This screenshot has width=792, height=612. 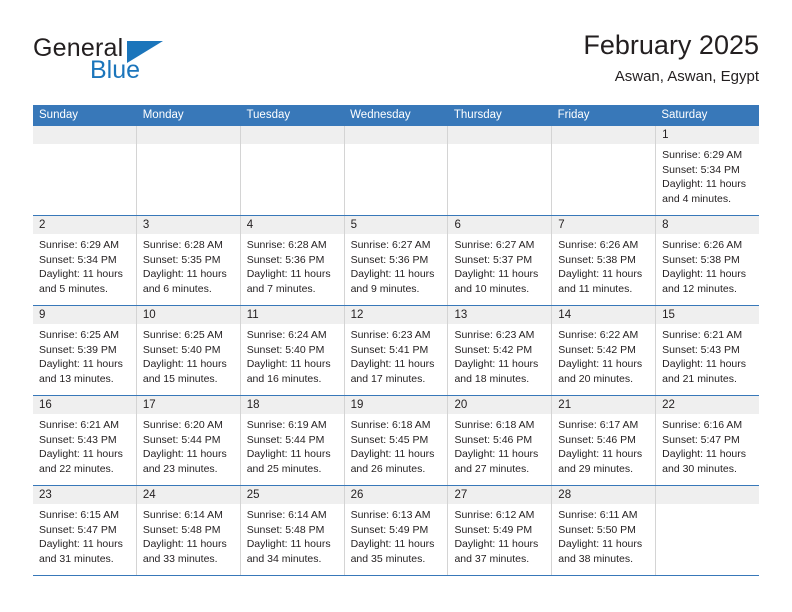 What do you see at coordinates (388, 558) in the screenshot?
I see `daylight-text-line2: and 35 minutes.` at bounding box center [388, 558].